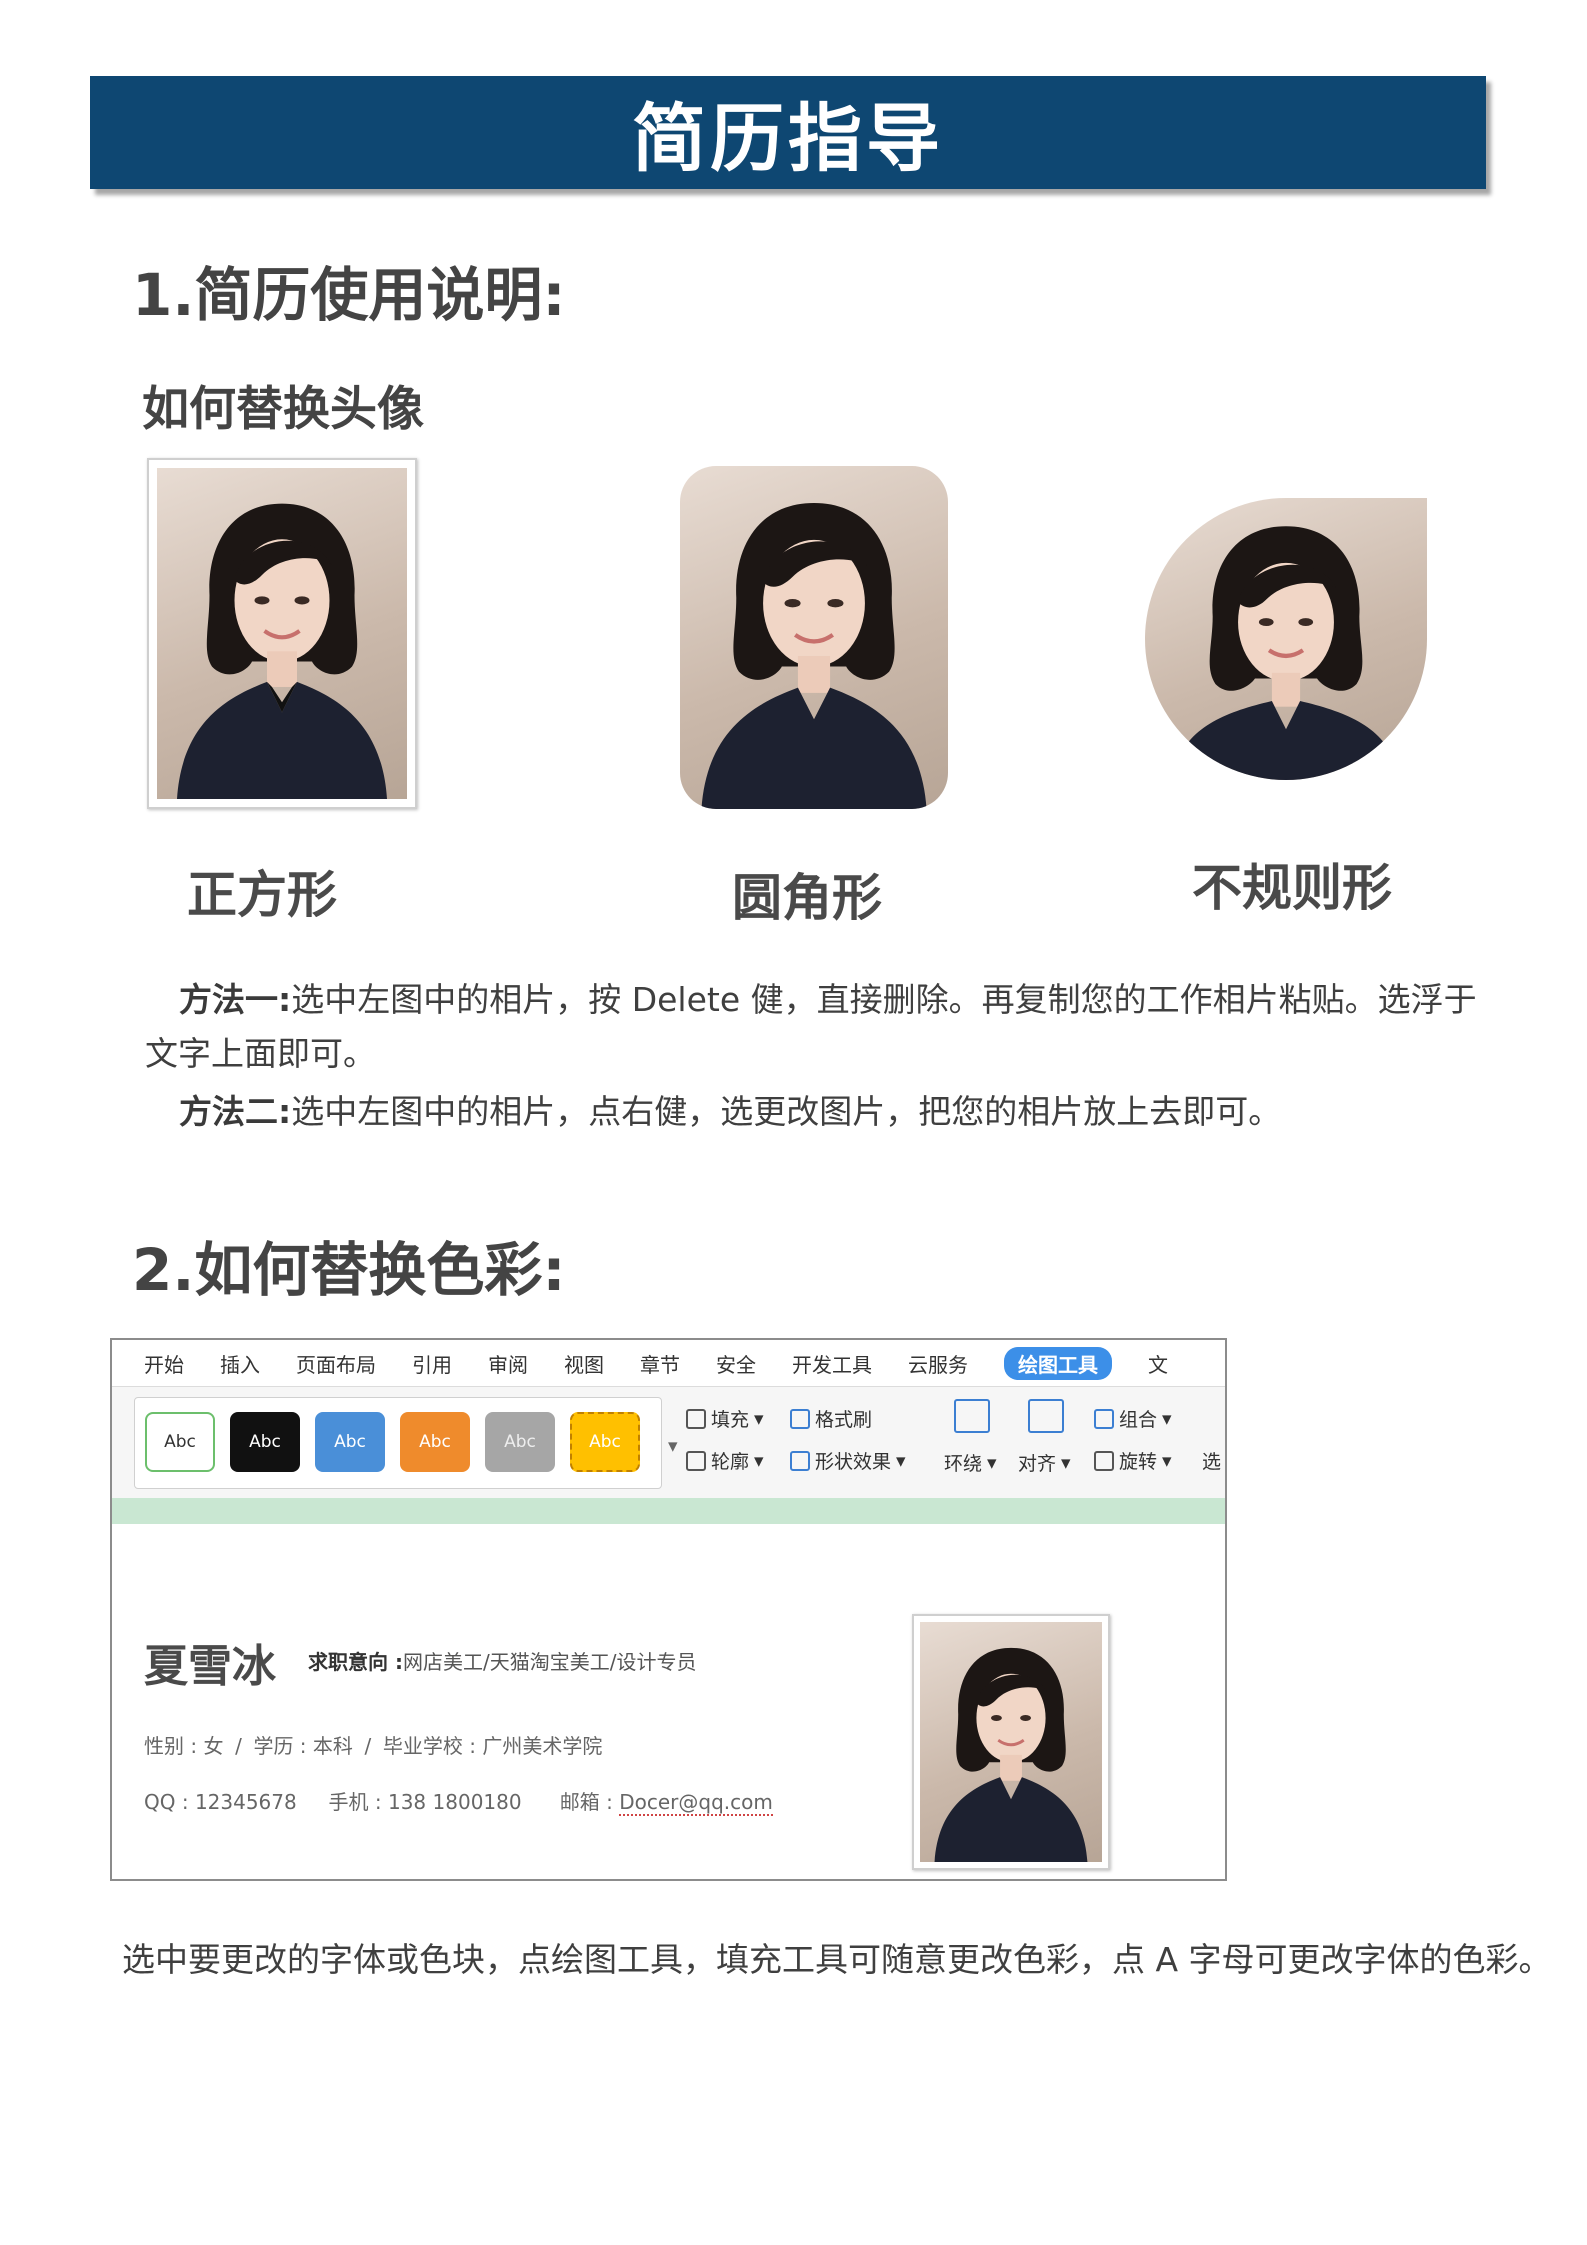  I want to click on shape-label-irregular: 不规则形, so click(1292, 888).